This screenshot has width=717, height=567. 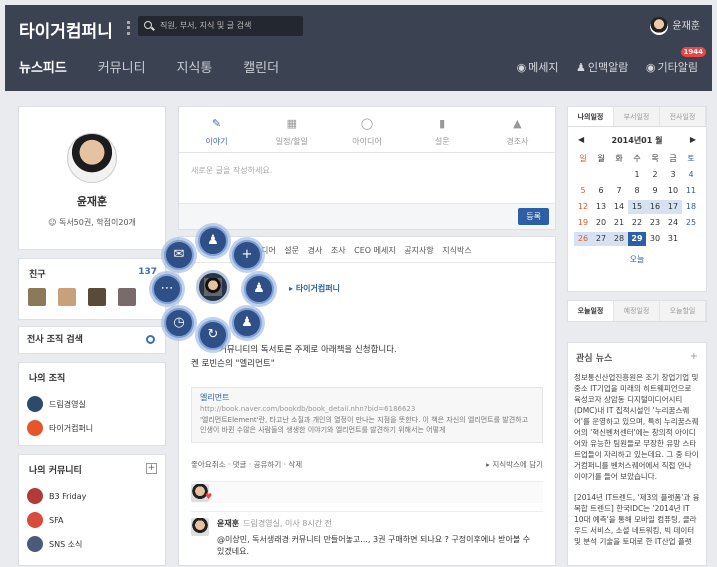 What do you see at coordinates (637, 116) in the screenshot?
I see `tab-dept-schedule: 부서일정` at bounding box center [637, 116].